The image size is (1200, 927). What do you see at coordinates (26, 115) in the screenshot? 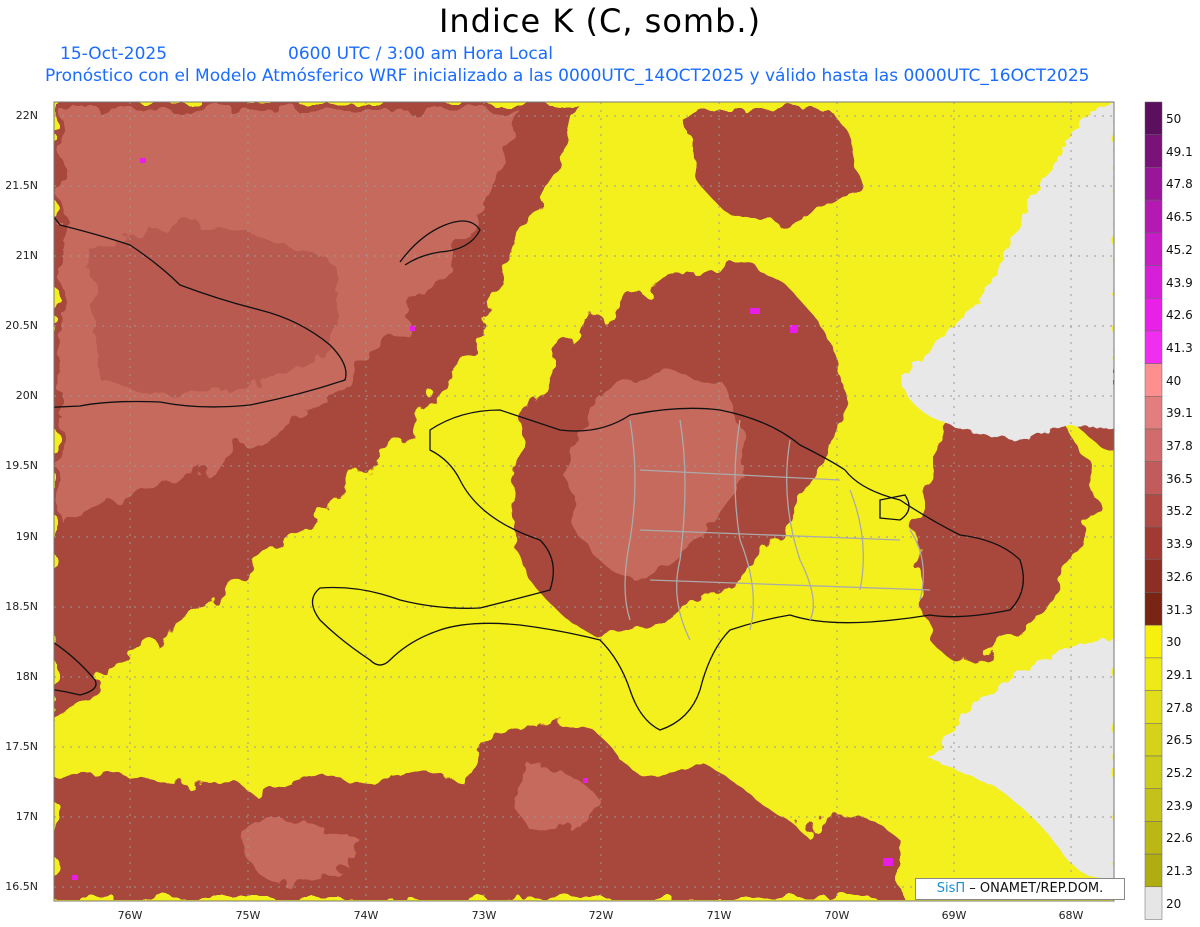
I see `lat-label: 22N` at bounding box center [26, 115].